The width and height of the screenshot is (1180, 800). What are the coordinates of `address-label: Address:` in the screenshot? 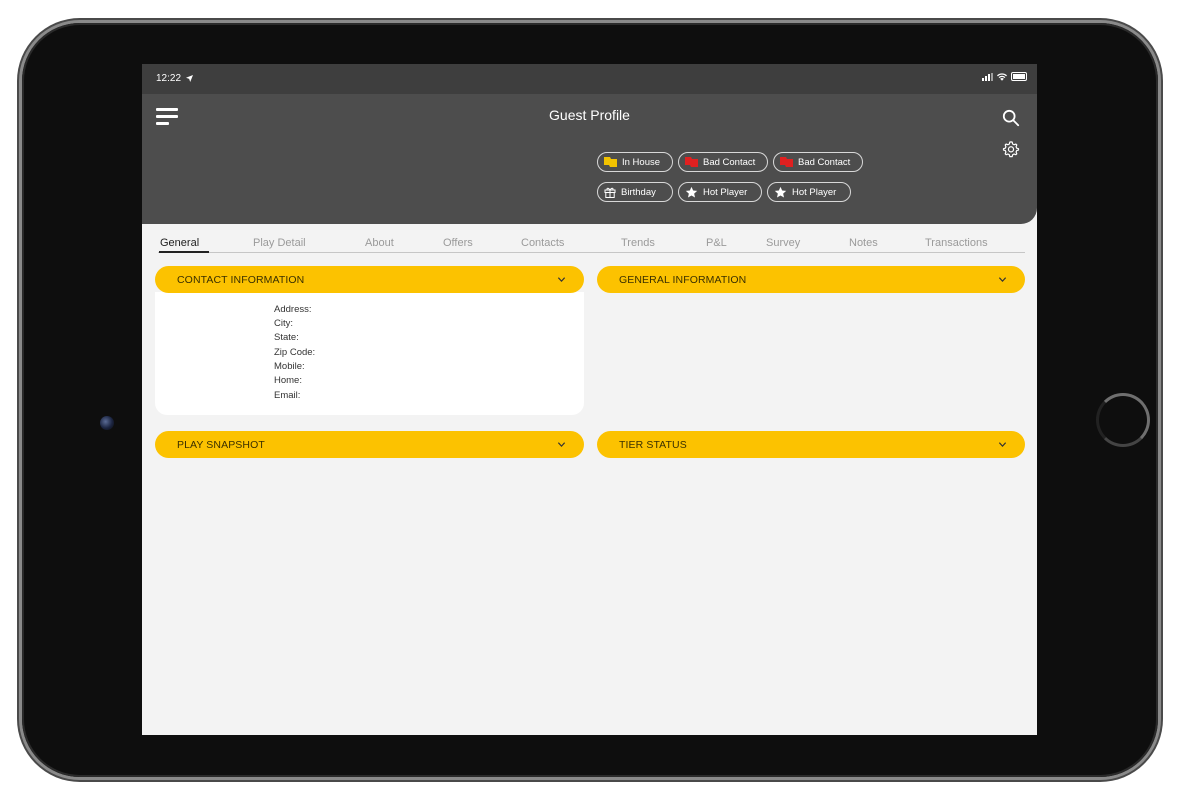 It's located at (293, 309).